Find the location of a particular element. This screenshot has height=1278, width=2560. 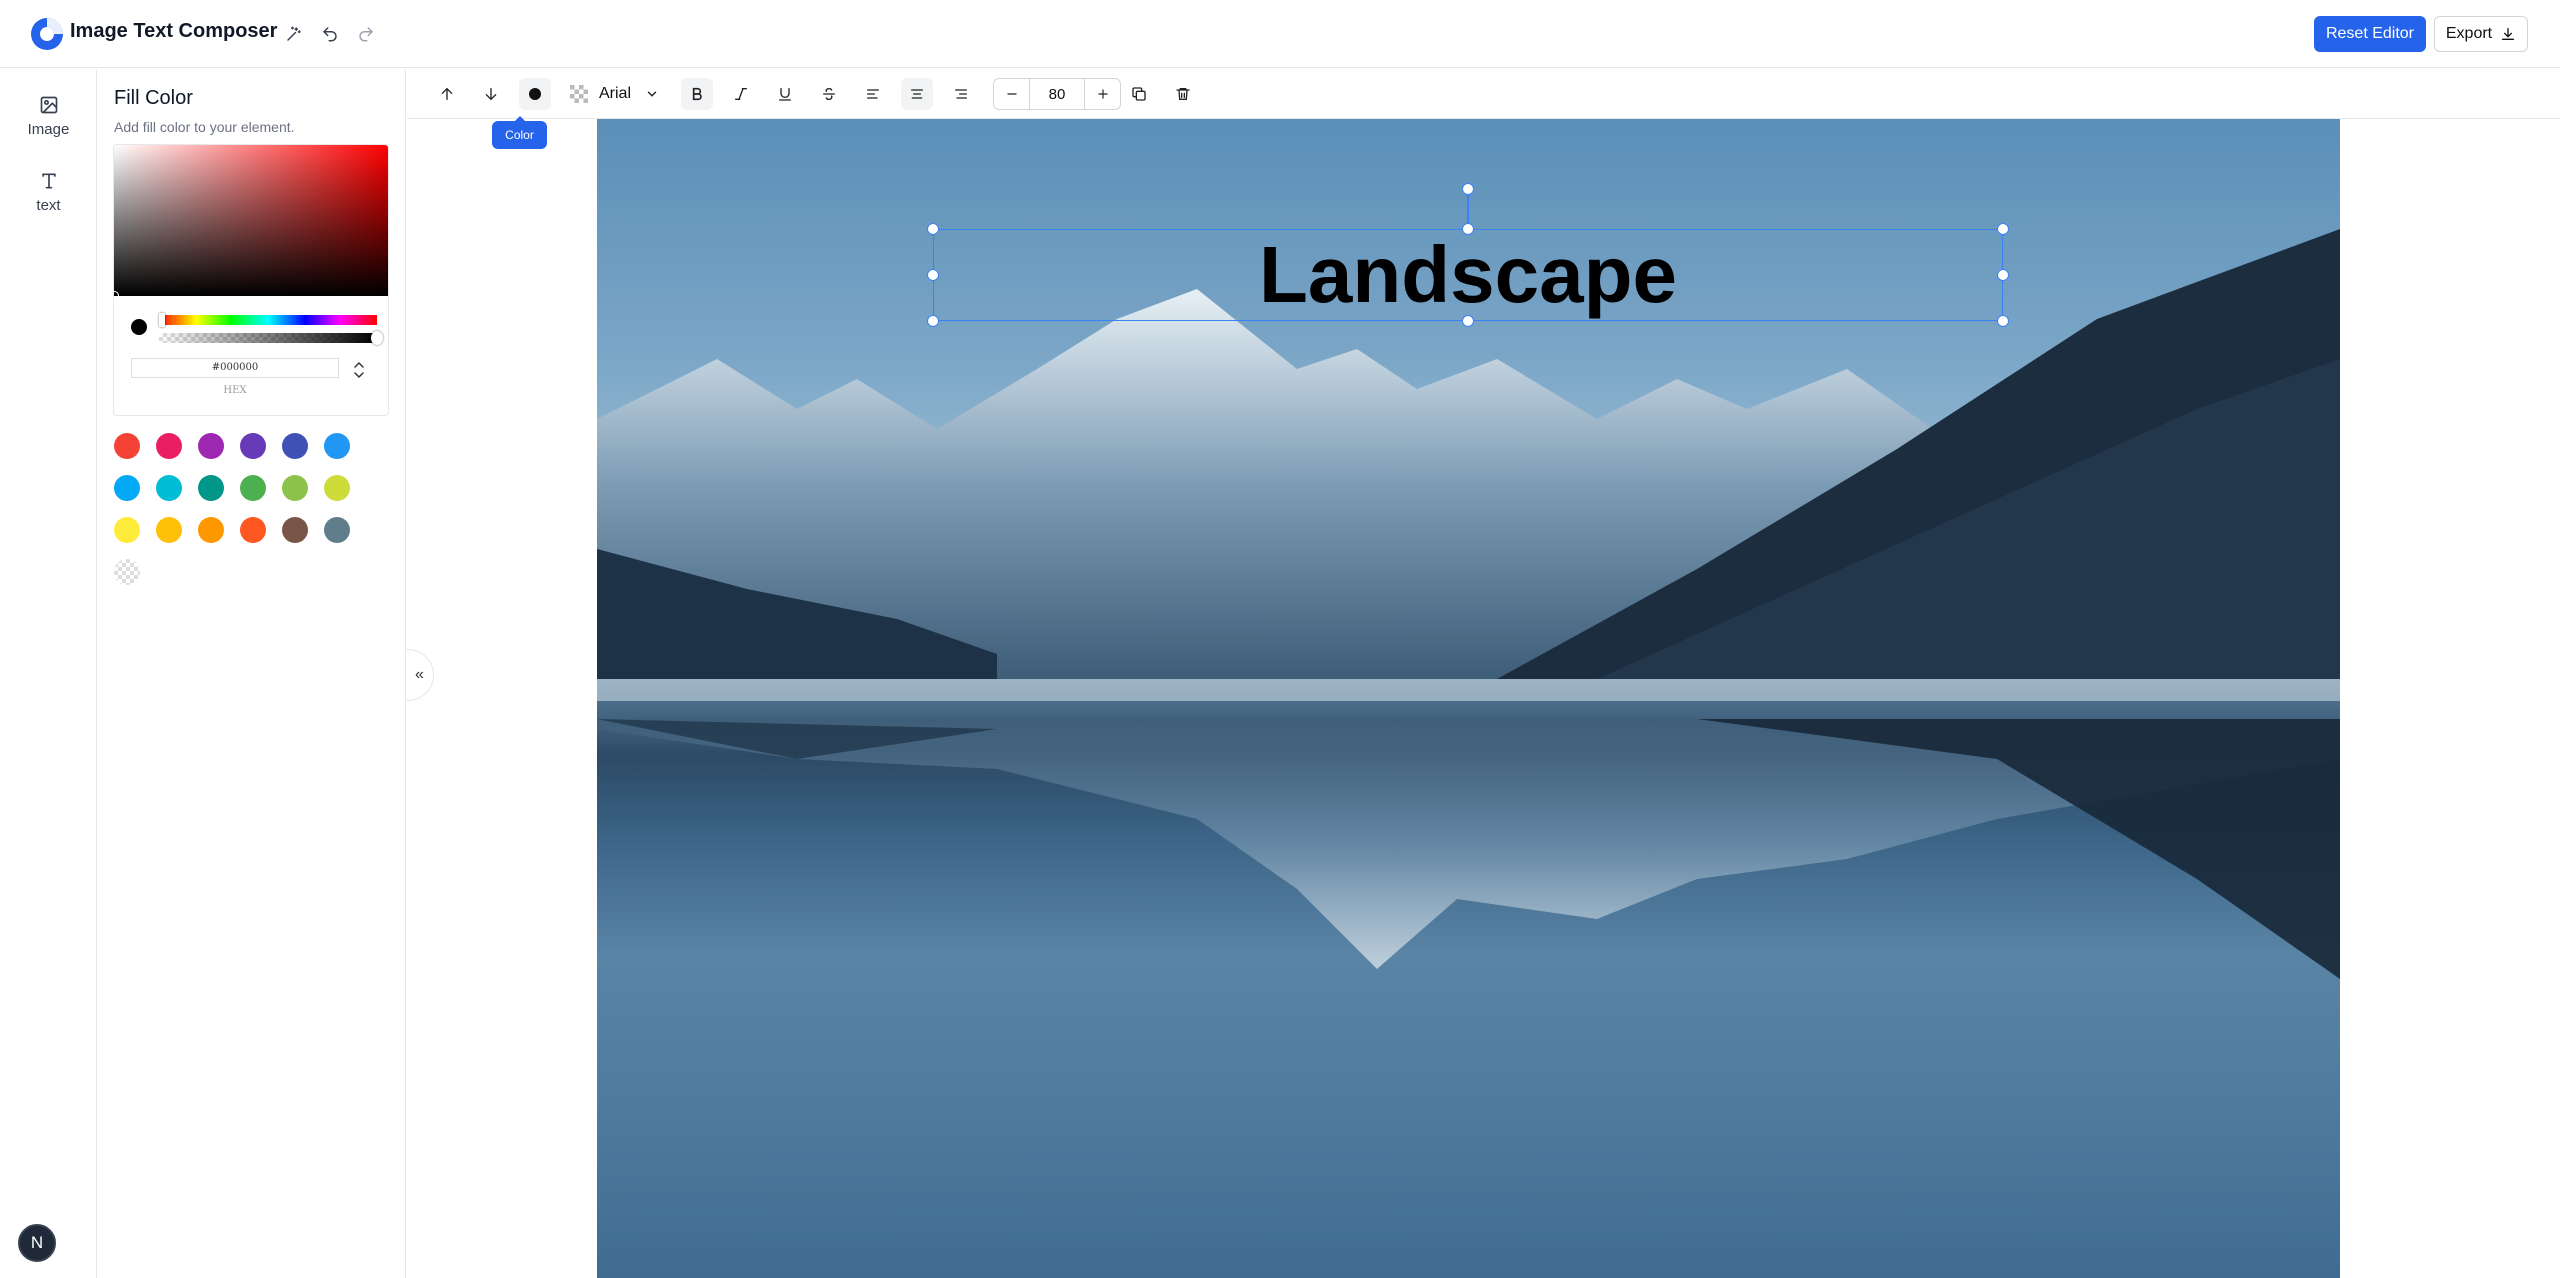

checkerboard-icon is located at coordinates (579, 94).